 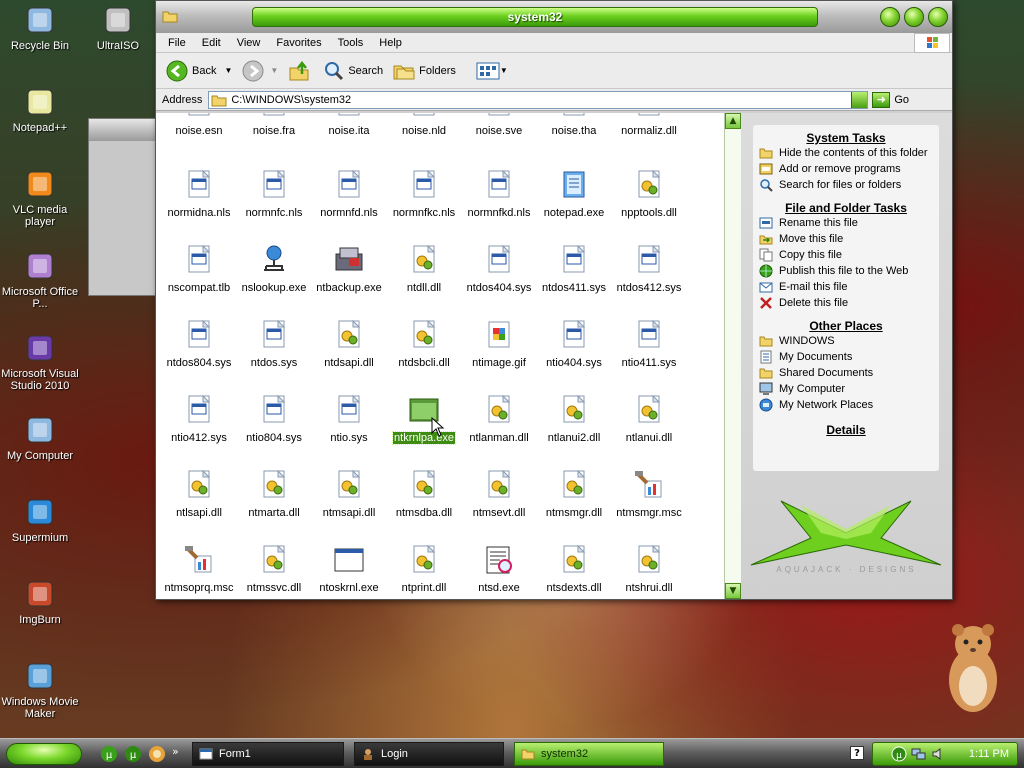 What do you see at coordinates (199, 194) in the screenshot?
I see `file-item: normidna.nls` at bounding box center [199, 194].